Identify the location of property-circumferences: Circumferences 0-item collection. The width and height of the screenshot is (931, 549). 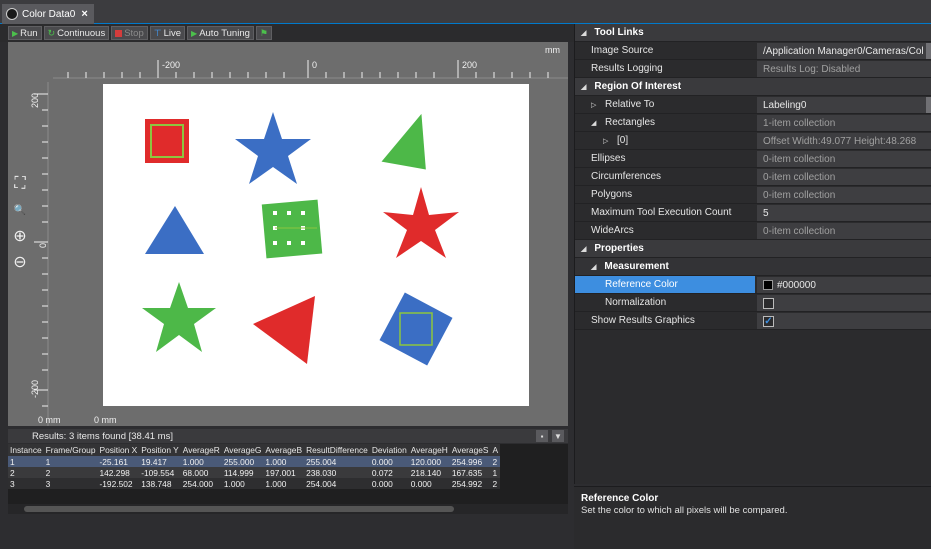
(753, 177).